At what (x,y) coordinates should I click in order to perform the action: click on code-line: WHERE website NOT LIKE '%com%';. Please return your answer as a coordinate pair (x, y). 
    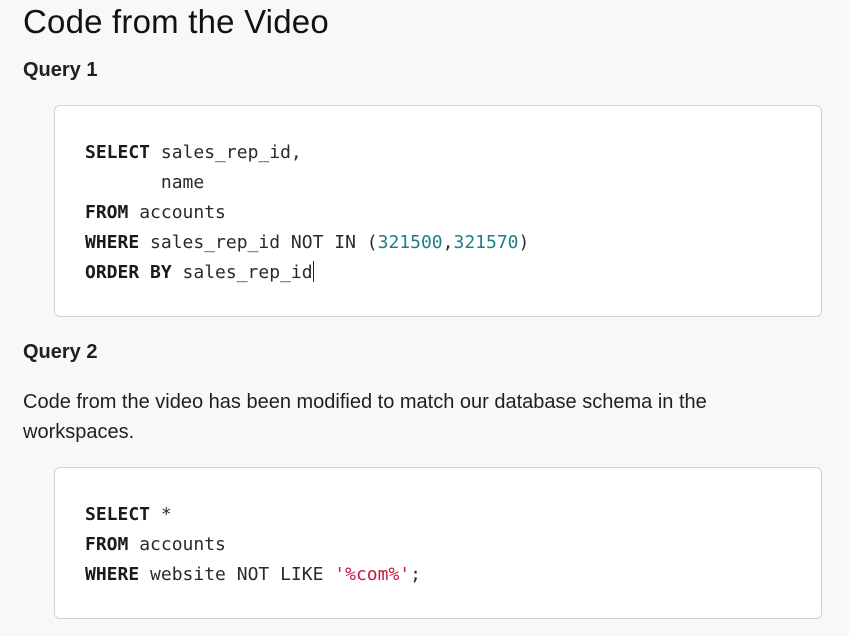
    Looking at the image, I should click on (253, 575).